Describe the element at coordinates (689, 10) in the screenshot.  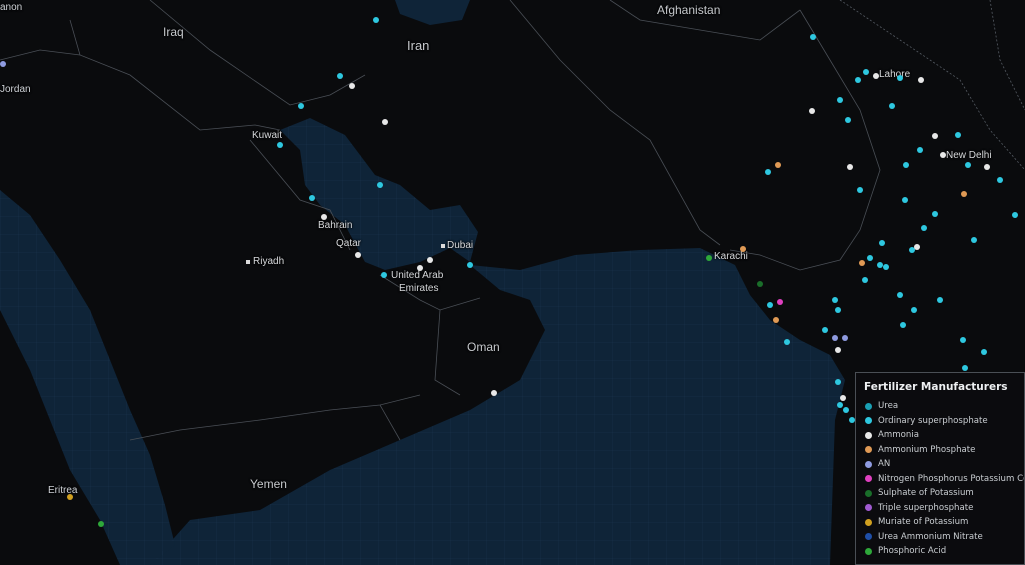
I see `label-afghanistan: Afghanistan` at that location.